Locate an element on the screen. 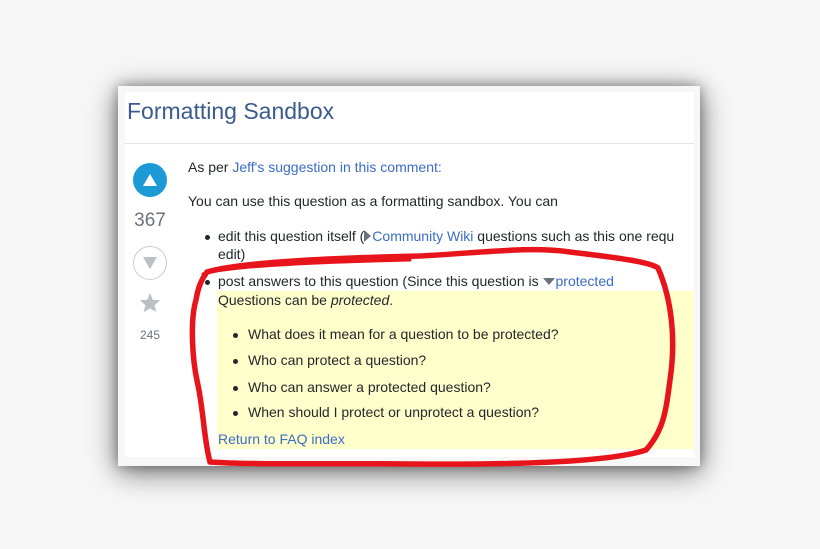 This screenshot has width=820, height=549. upvote-button is located at coordinates (150, 180).